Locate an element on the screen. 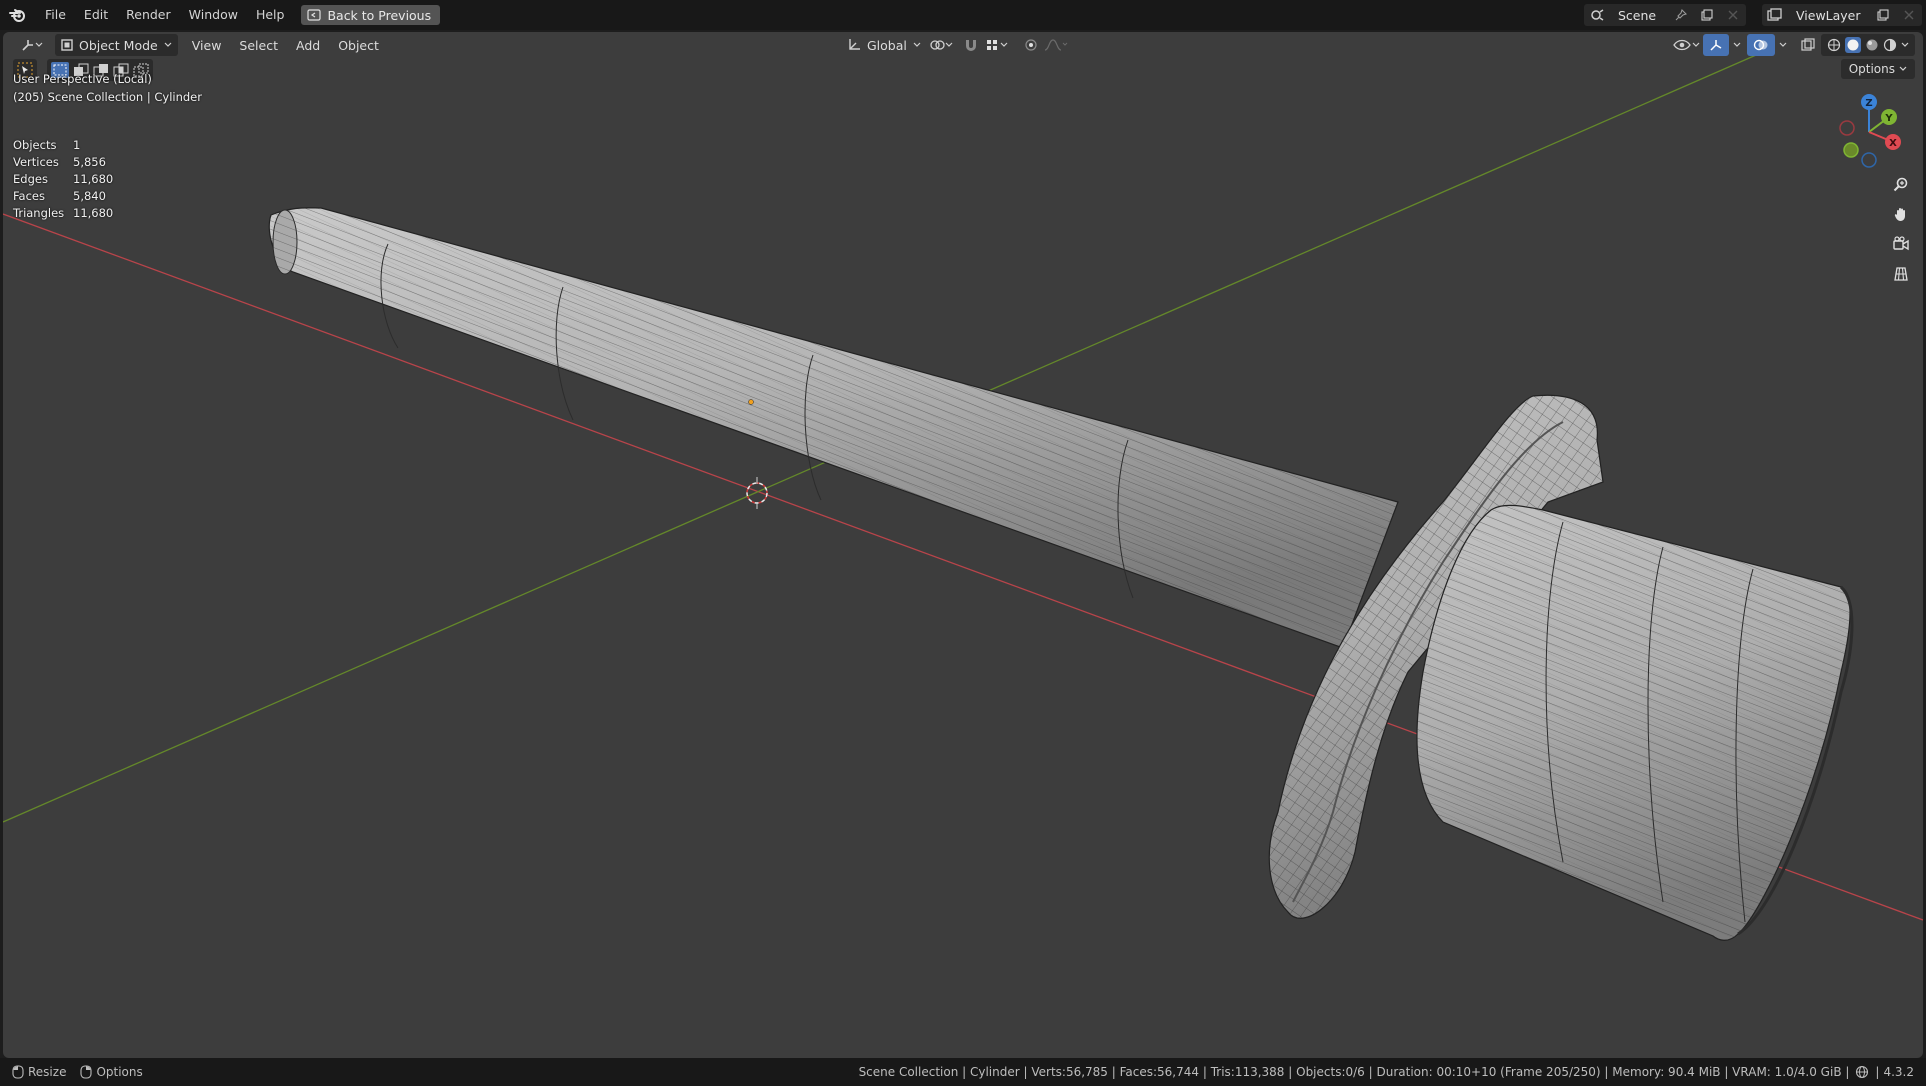 Image resolution: width=1926 pixels, height=1086 pixels. shading-mode-group is located at coordinates (1868, 45).